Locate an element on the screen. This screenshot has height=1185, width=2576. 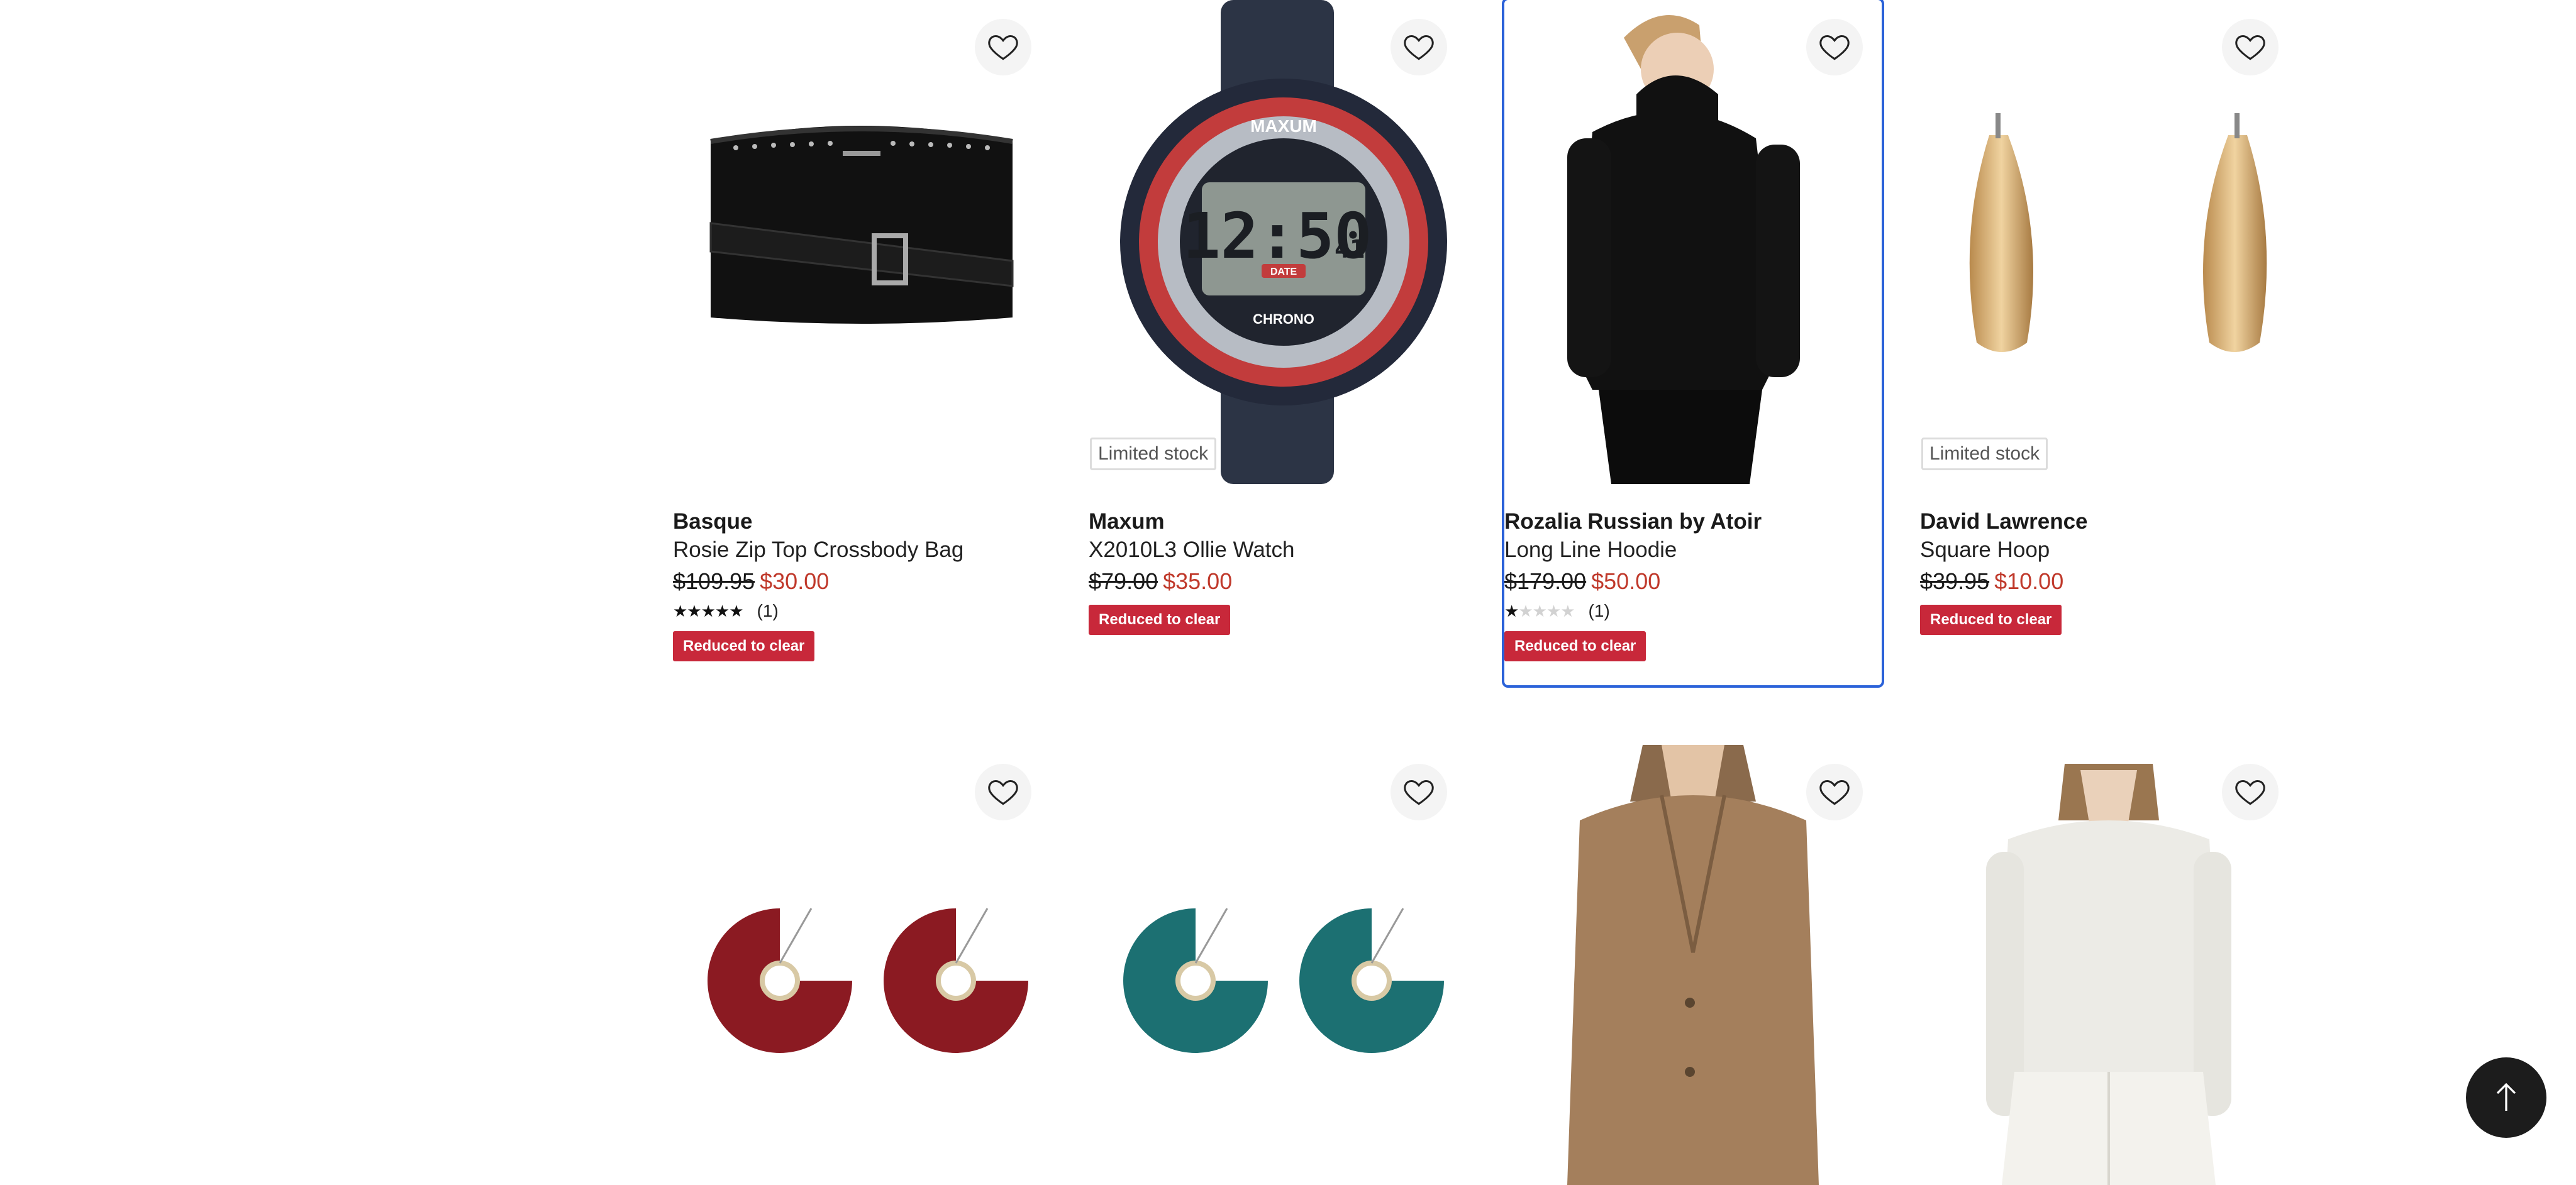
gold-hoop-earrings-icon is located at coordinates (2118, 232).